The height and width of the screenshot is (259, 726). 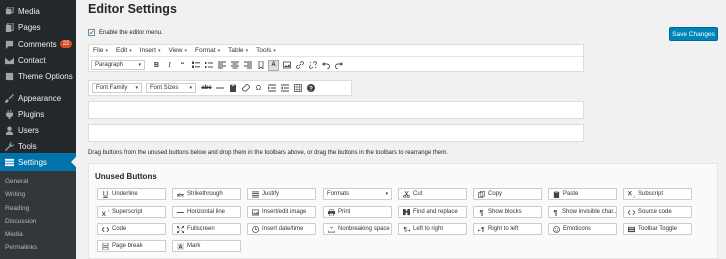 What do you see at coordinates (206, 194) in the screenshot?
I see `unused-button-strikethrough: abc Strikethrough` at bounding box center [206, 194].